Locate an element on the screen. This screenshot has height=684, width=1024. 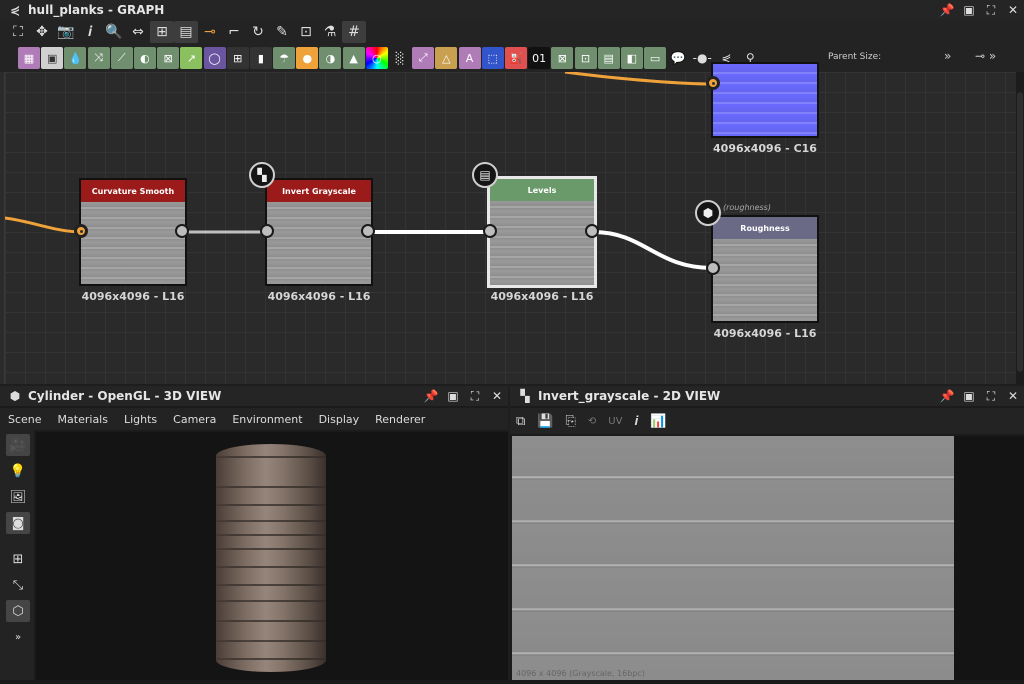
histogram-icon: 📊 is located at coordinates (658, 421).